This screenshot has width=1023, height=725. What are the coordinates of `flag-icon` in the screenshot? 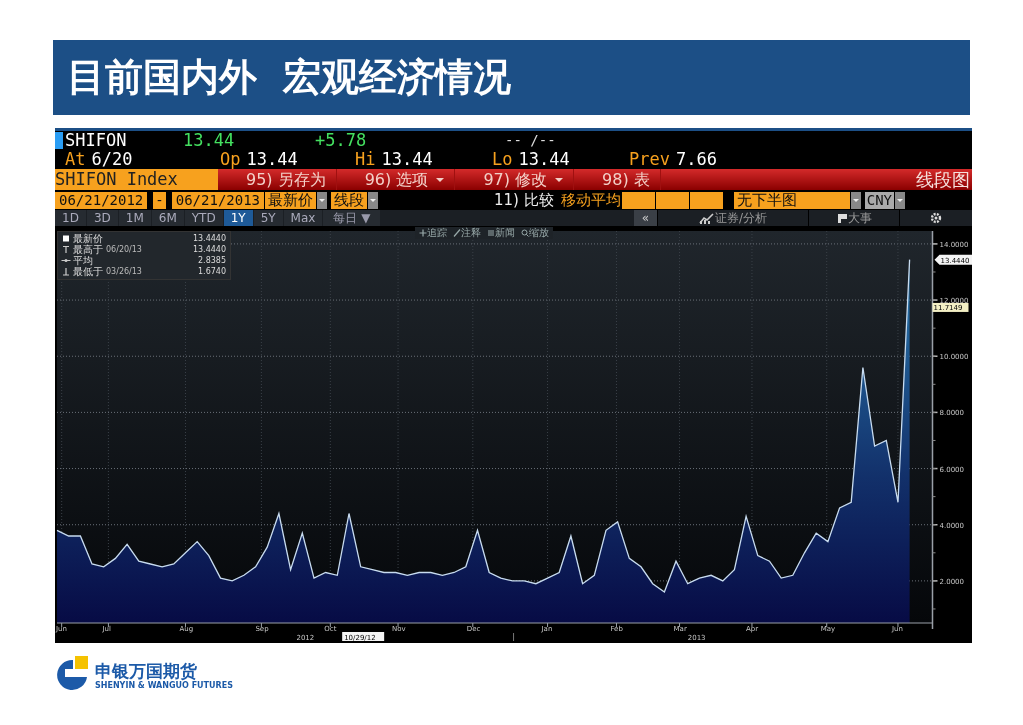 It's located at (842, 218).